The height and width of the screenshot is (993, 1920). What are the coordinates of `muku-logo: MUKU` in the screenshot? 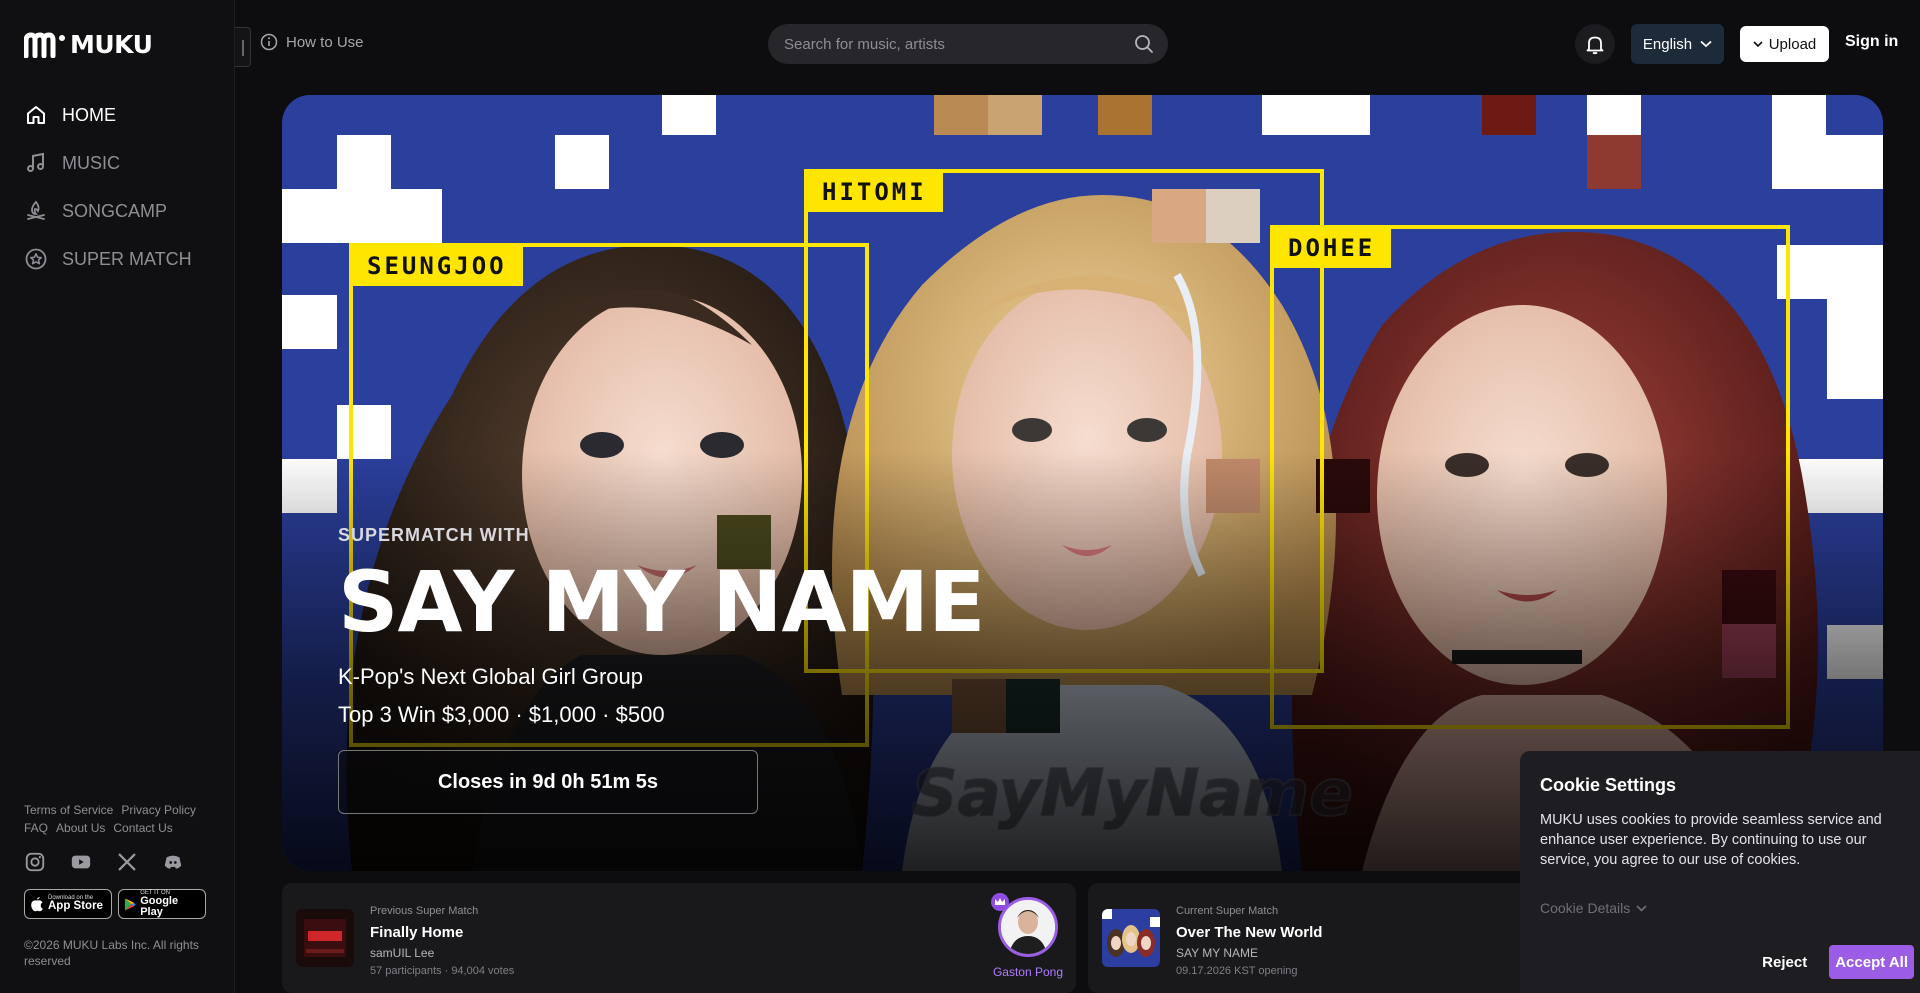 It's located at (88, 44).